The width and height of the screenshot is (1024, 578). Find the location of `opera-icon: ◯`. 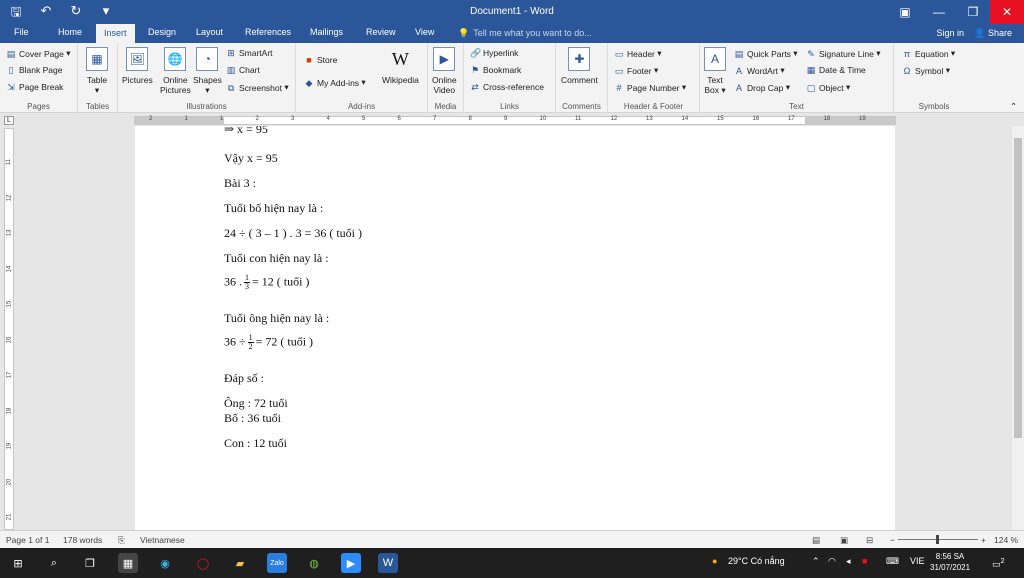

opera-icon: ◯ is located at coordinates (203, 563).